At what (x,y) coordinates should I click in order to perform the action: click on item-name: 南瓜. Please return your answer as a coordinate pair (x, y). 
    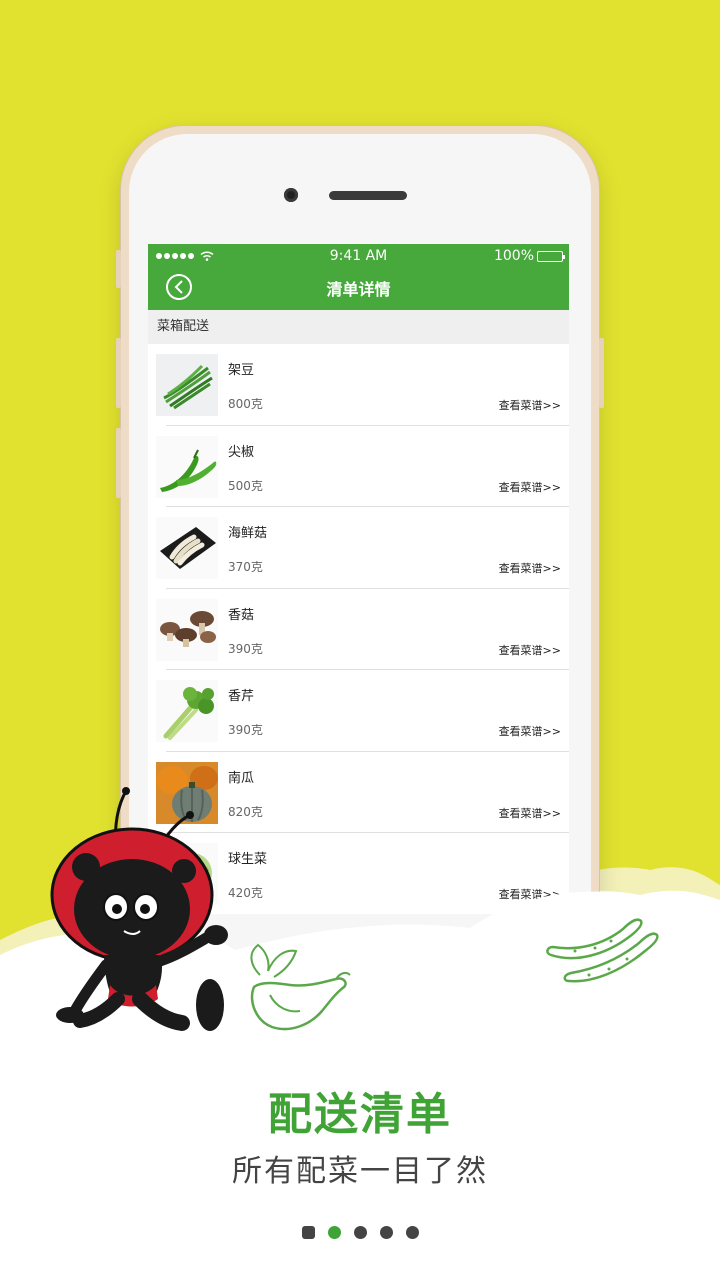
    Looking at the image, I should click on (241, 778).